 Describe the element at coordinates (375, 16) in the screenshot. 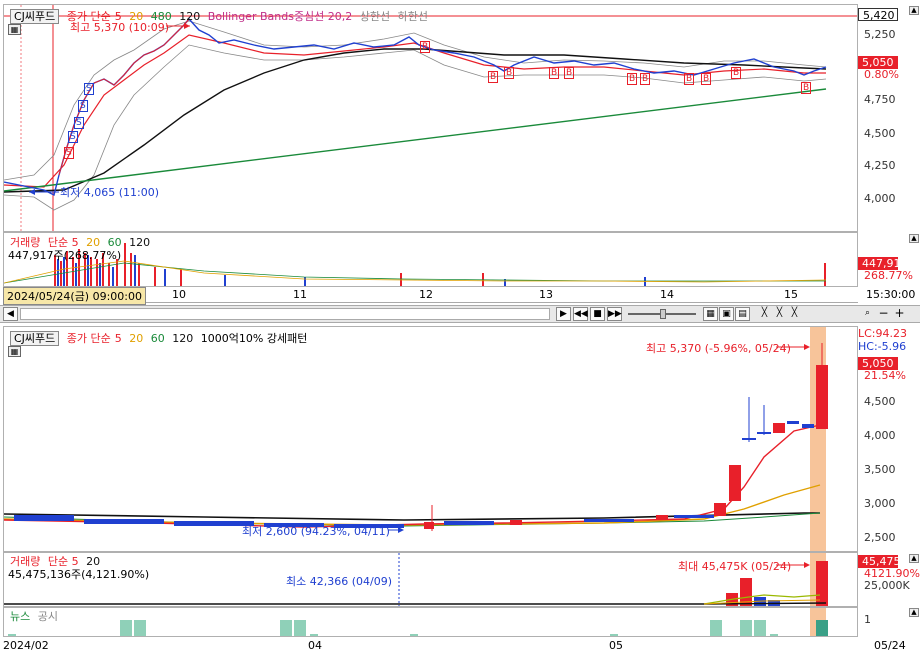

I see `bb-upper-label: 상한선` at that location.